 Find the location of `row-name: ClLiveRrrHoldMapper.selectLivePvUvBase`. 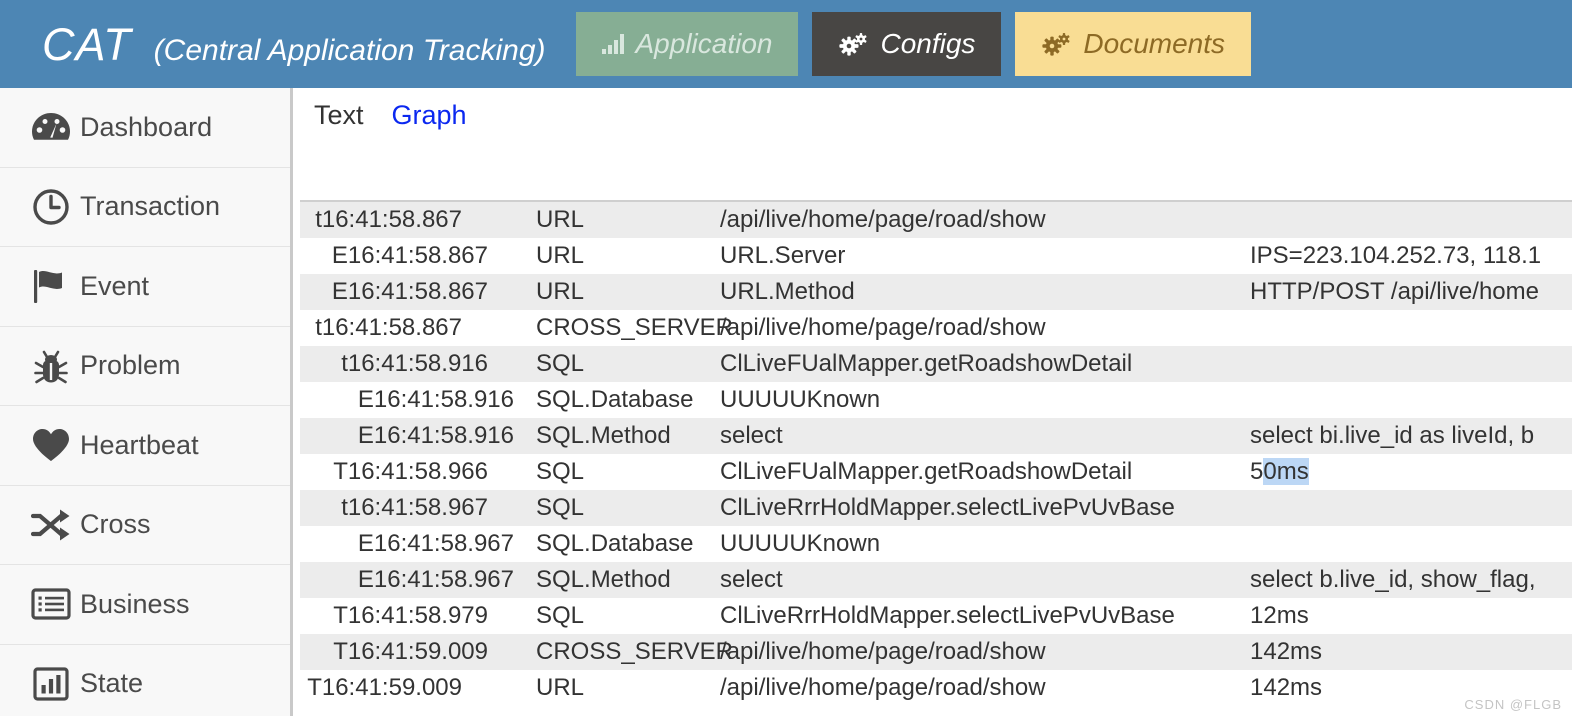

row-name: ClLiveRrrHoldMapper.selectLivePvUvBase is located at coordinates (947, 507).